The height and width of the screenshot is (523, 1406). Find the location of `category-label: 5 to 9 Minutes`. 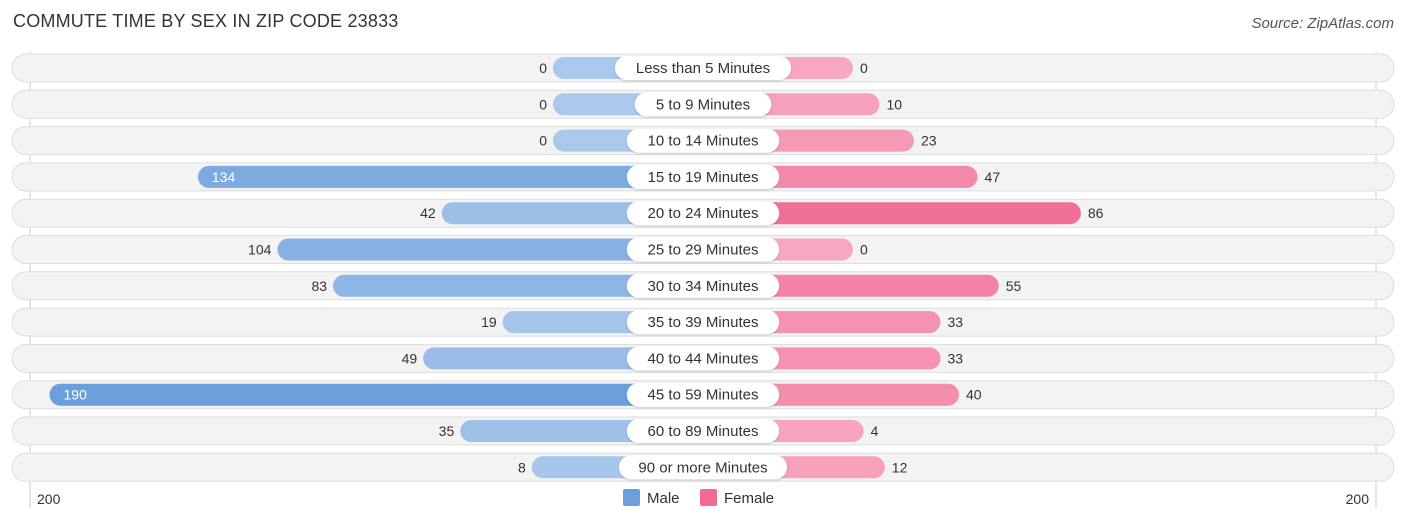

category-label: 5 to 9 Minutes is located at coordinates (703, 104).